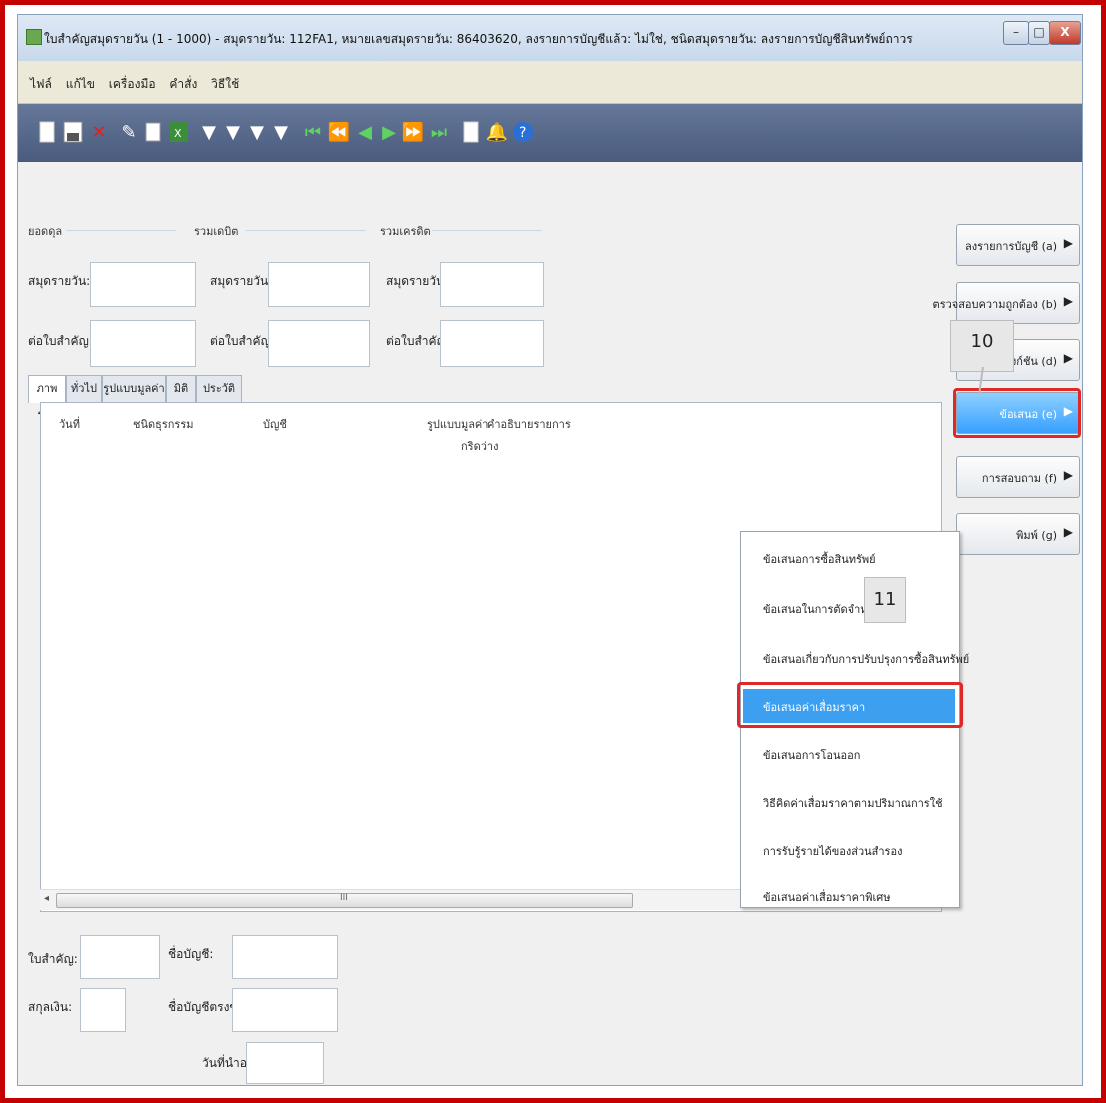 The height and width of the screenshot is (1103, 1106). Describe the element at coordinates (853, 803) in the screenshot. I see `menu-item-consumption-depreciation: วิธีคิดค่าเสื่อมราคาตามปริมาณการใช้` at that location.